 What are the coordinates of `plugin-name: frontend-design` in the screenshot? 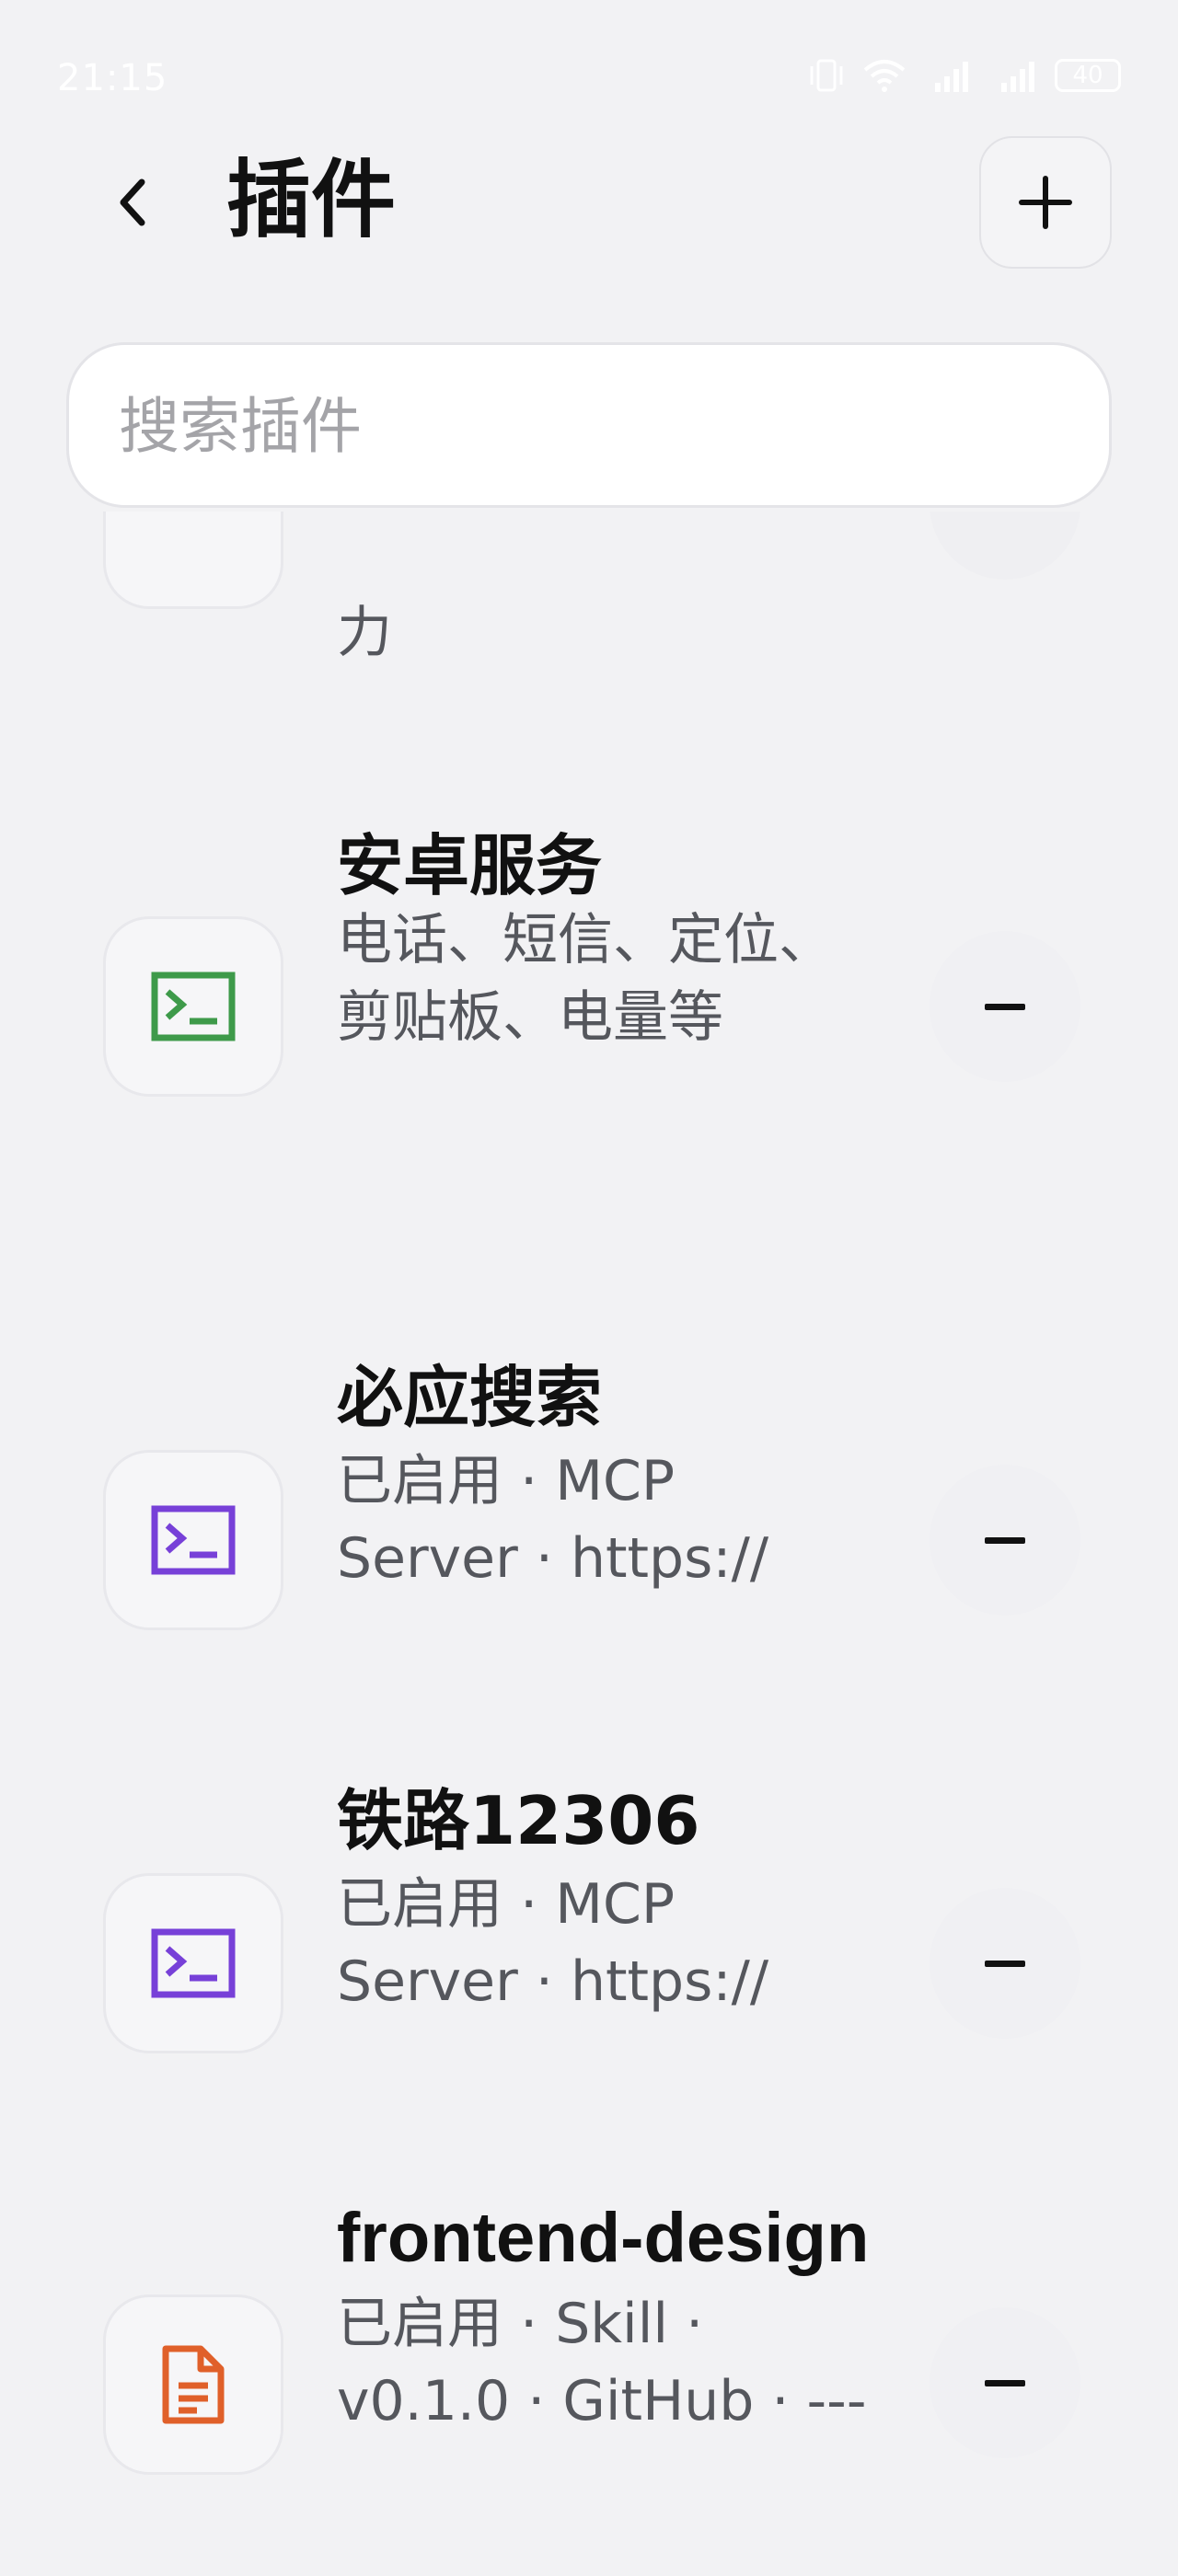 It's located at (603, 2238).